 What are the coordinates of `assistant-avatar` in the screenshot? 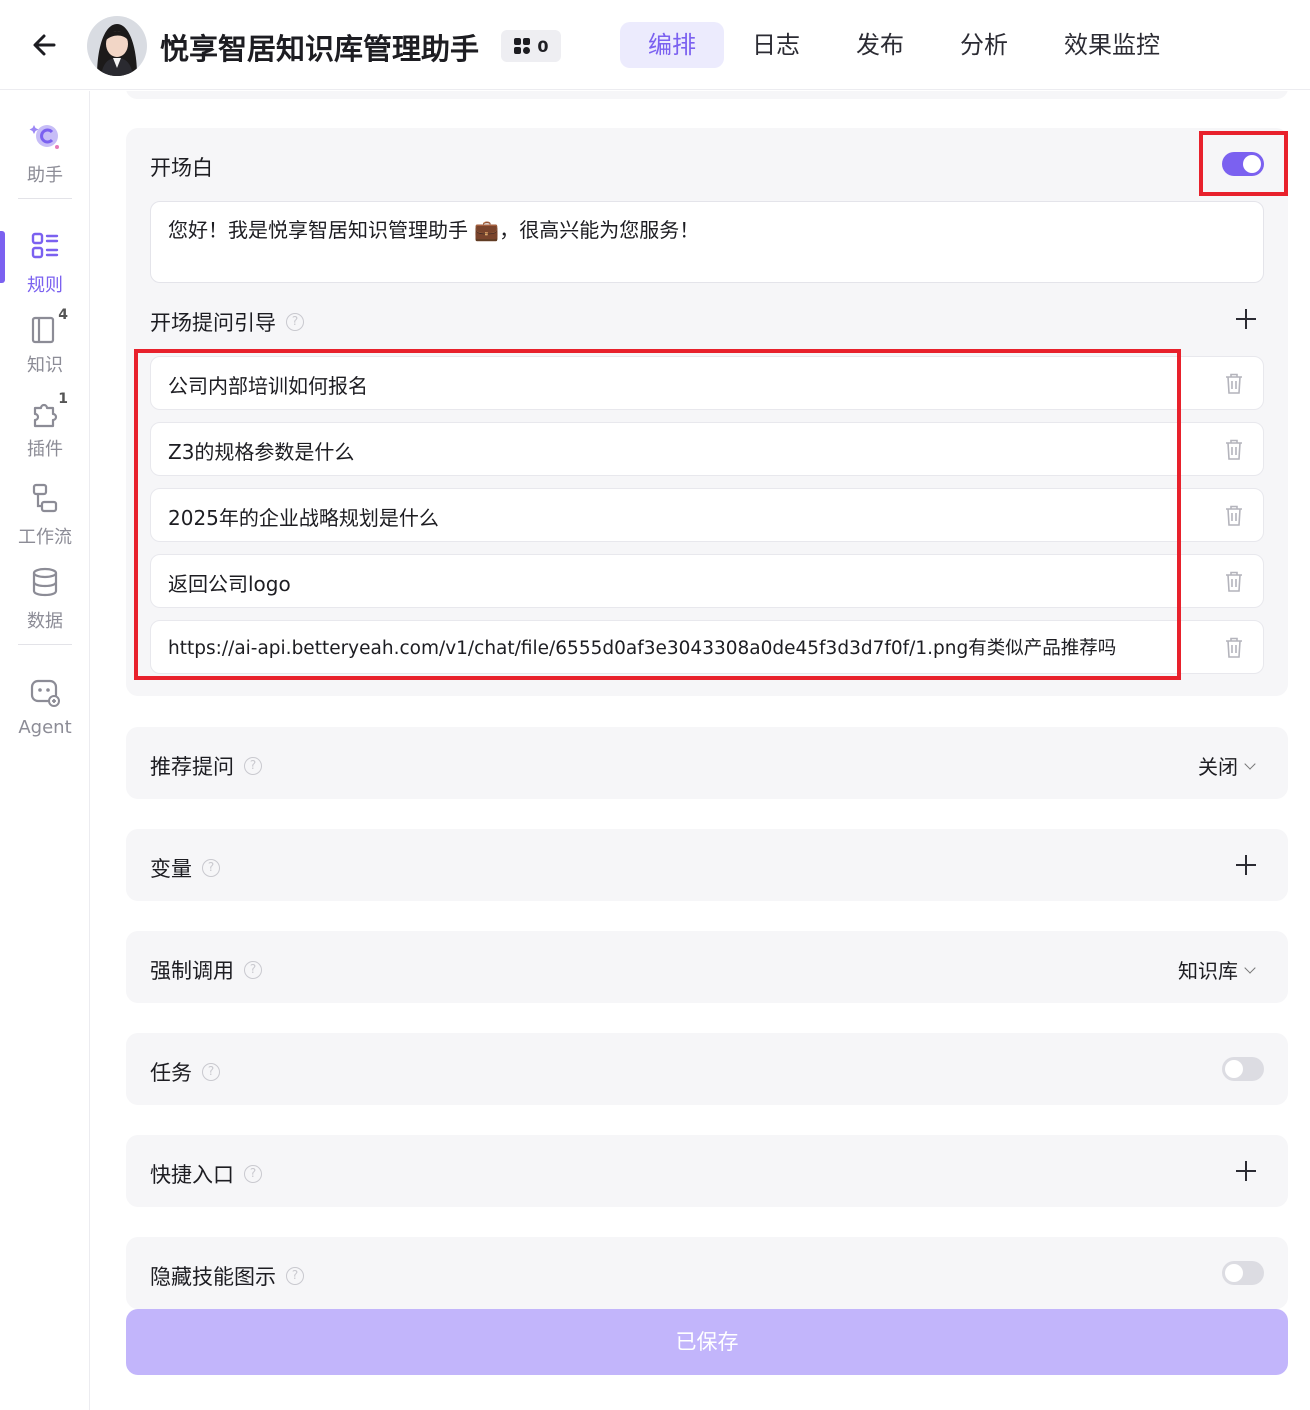 It's located at (117, 46).